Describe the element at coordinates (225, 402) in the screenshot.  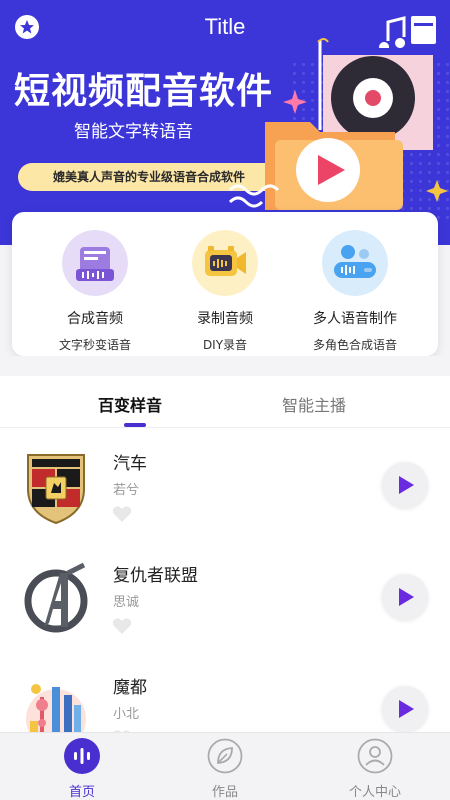
I see `tab-bar: 百变样音 智能主播` at that location.